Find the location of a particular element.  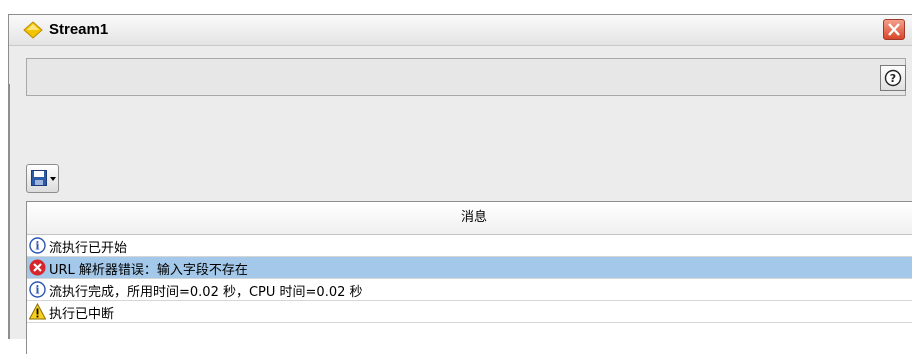

table-row: URL 解析器错误：输入字段不存在 is located at coordinates (469, 268).